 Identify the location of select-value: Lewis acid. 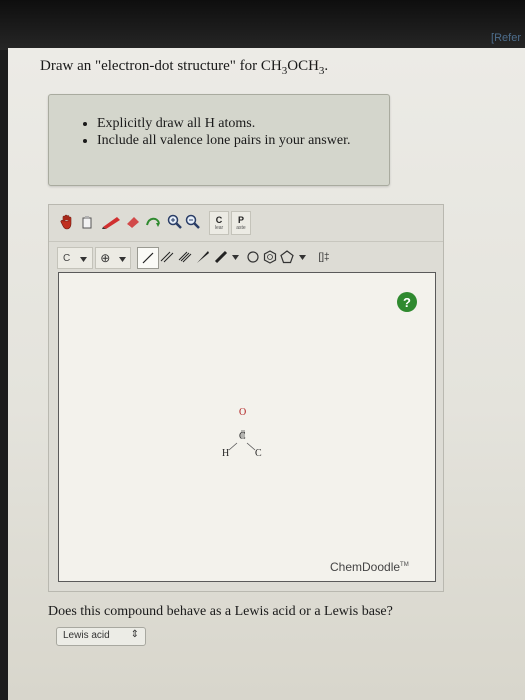
(86, 635).